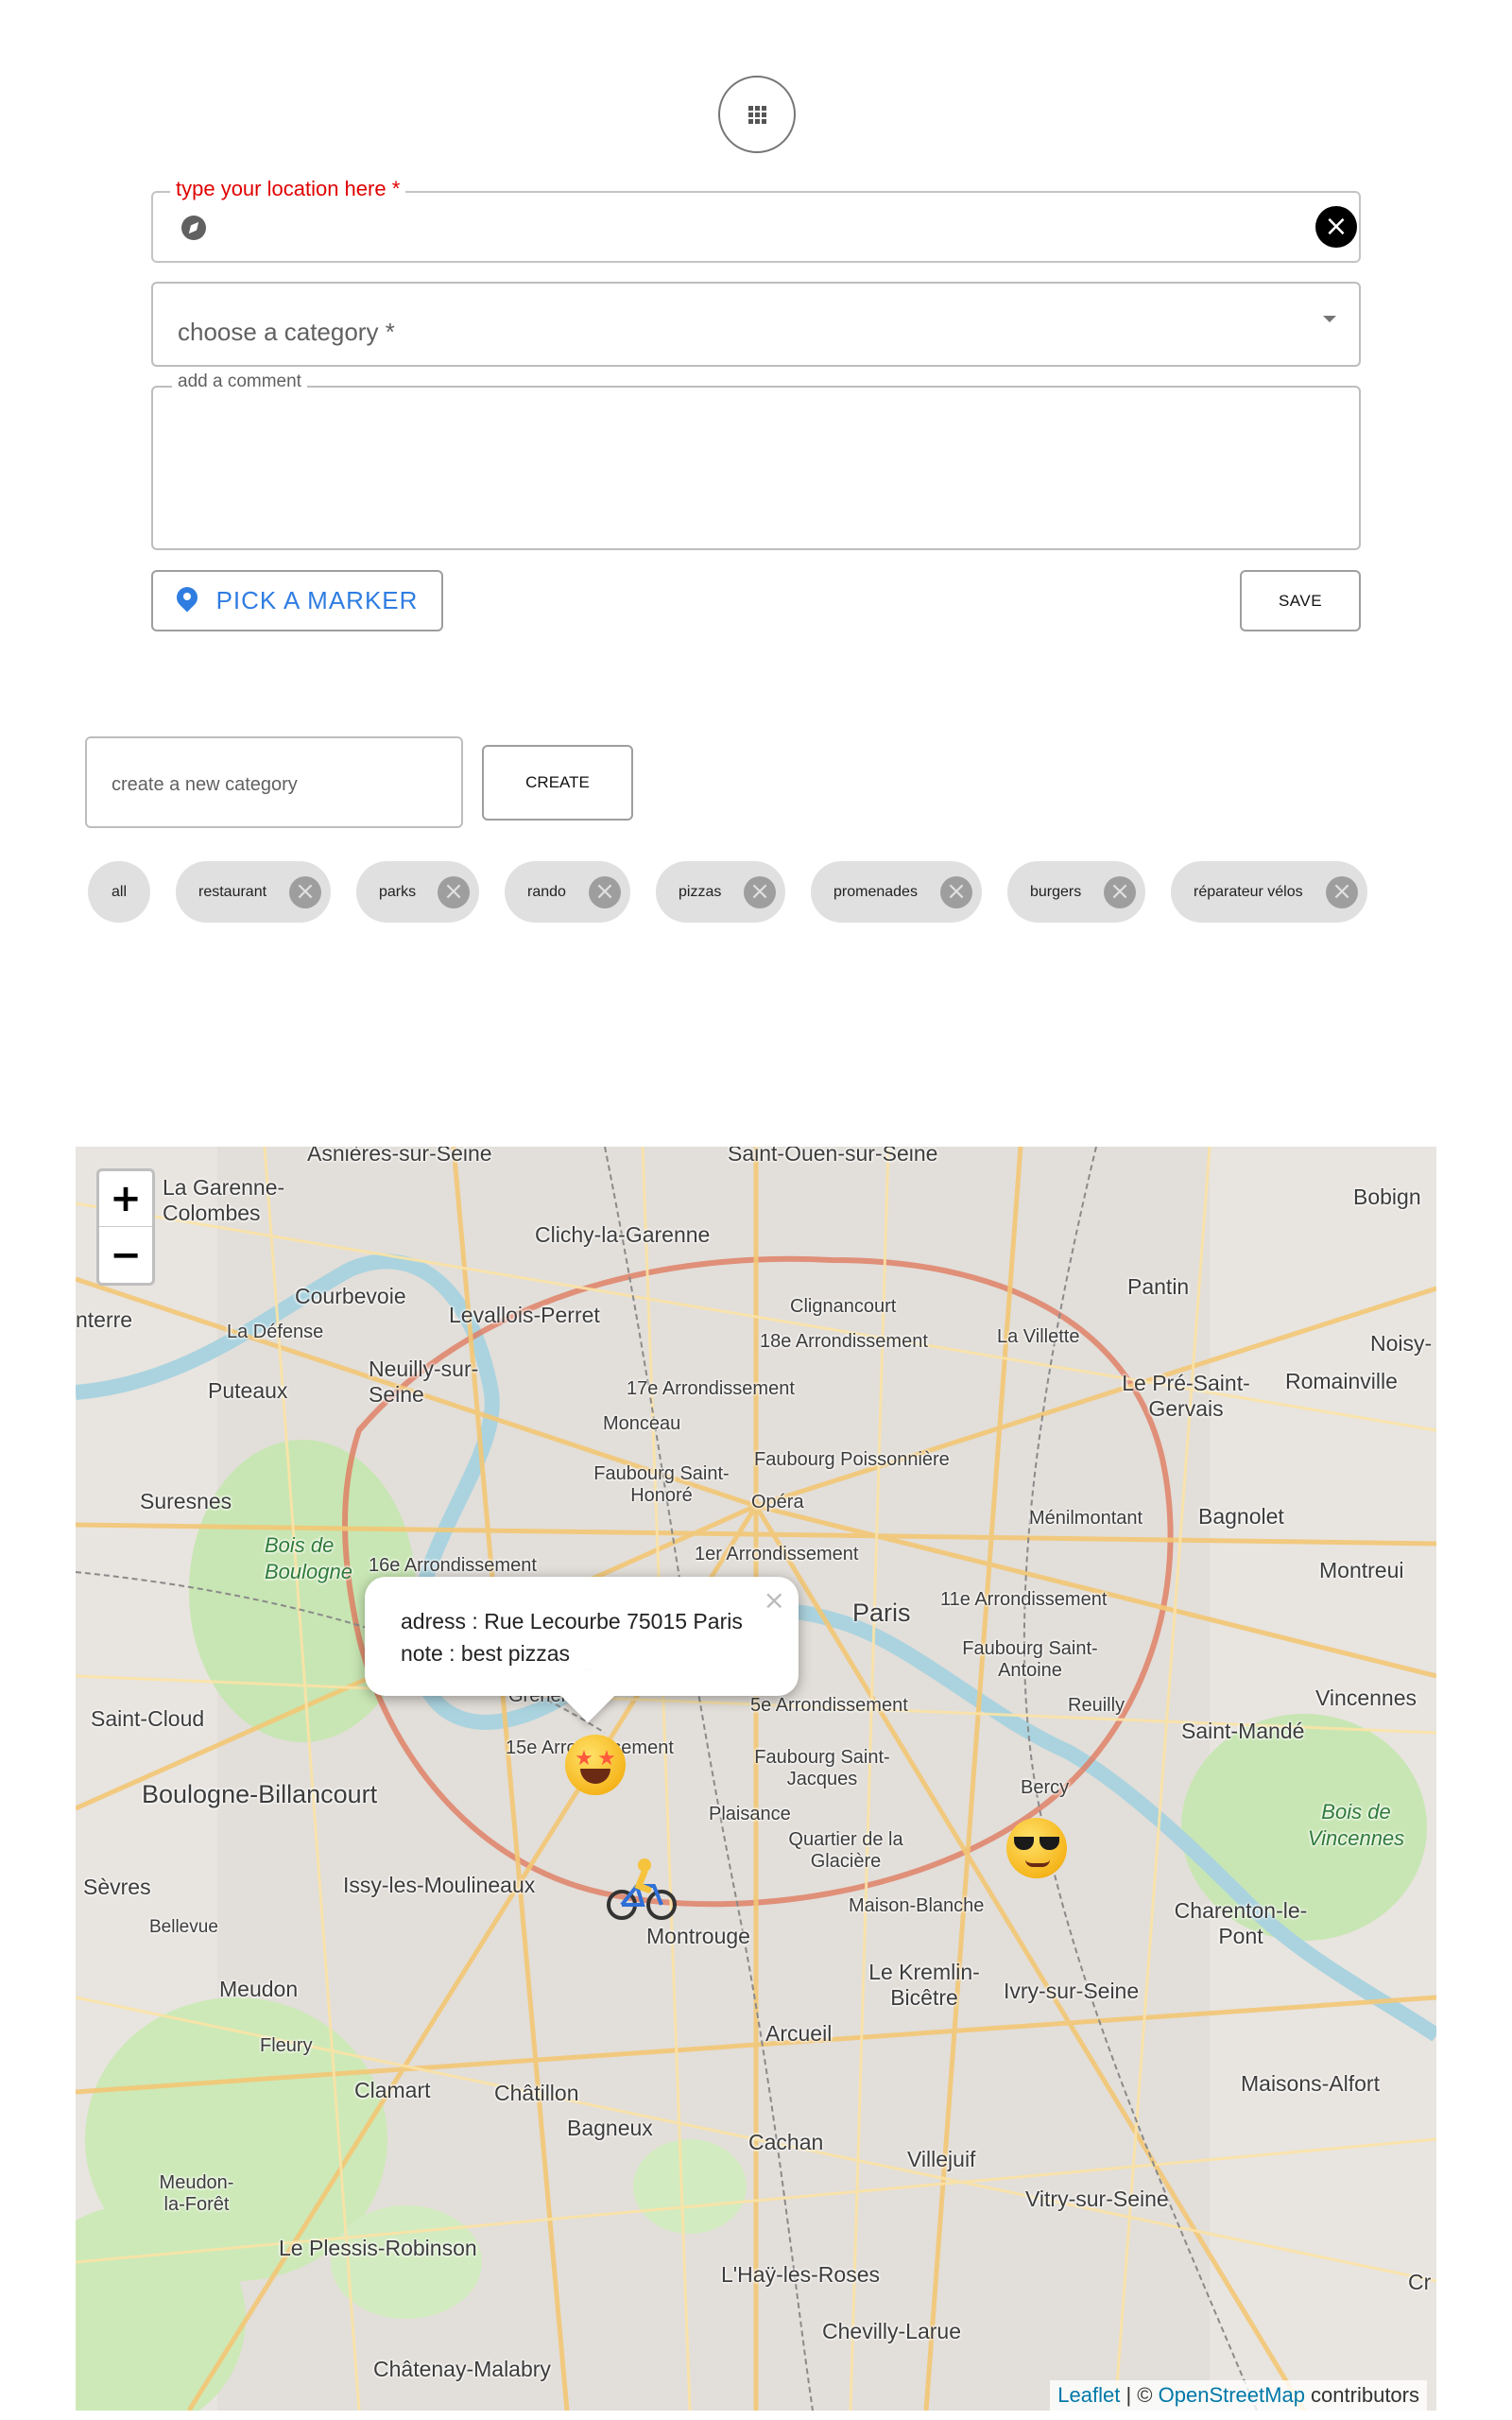 Image resolution: width=1512 pixels, height=2420 pixels. Describe the element at coordinates (104, 1319) in the screenshot. I see `map-label: nterre` at that location.